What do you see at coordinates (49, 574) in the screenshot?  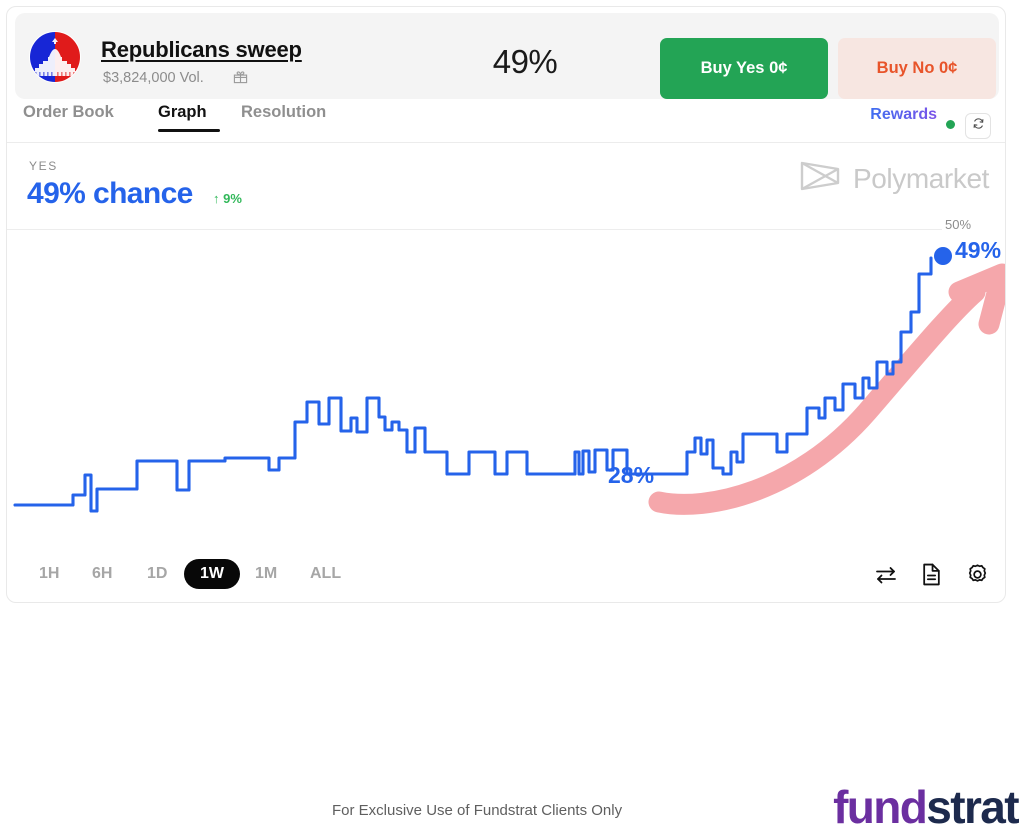 I see `range-1h: 1H` at bounding box center [49, 574].